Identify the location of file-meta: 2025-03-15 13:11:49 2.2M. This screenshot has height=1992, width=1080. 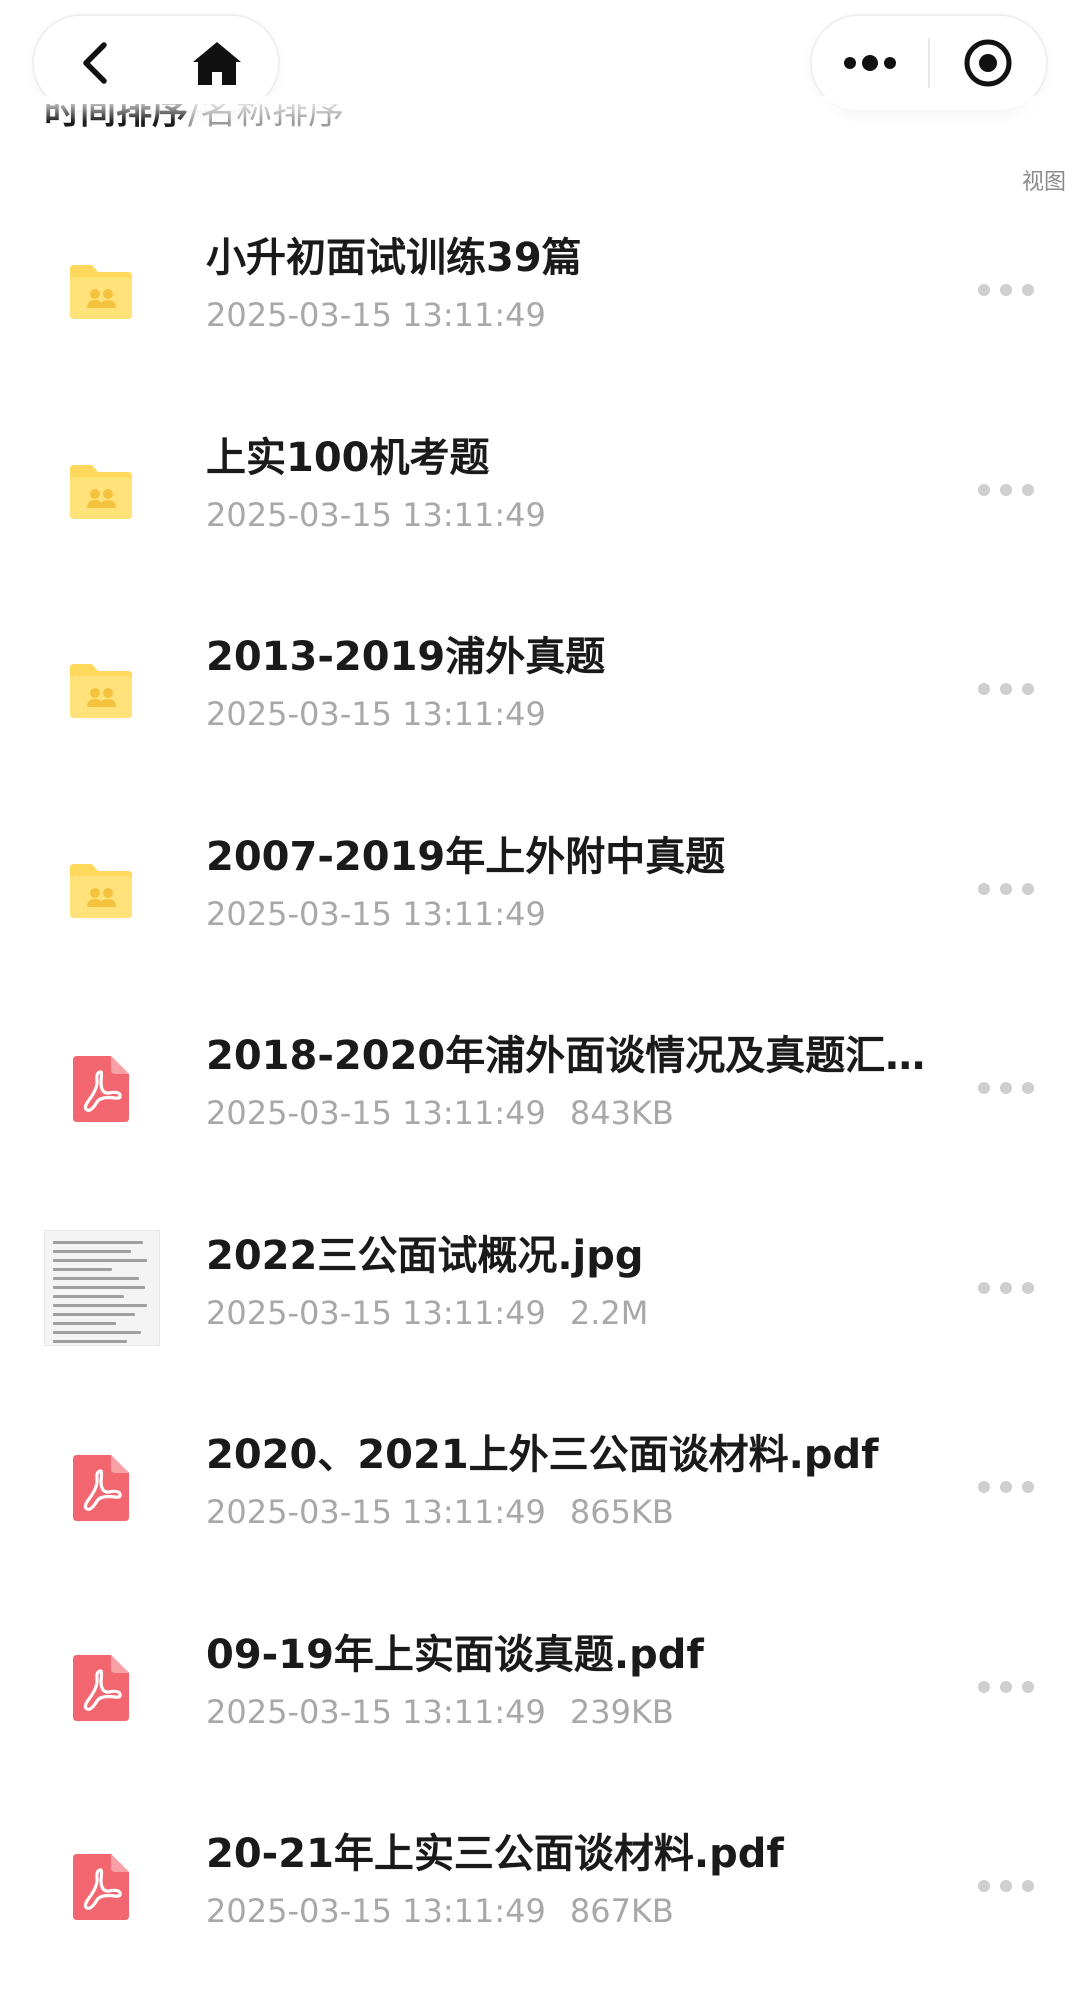
(427, 1313).